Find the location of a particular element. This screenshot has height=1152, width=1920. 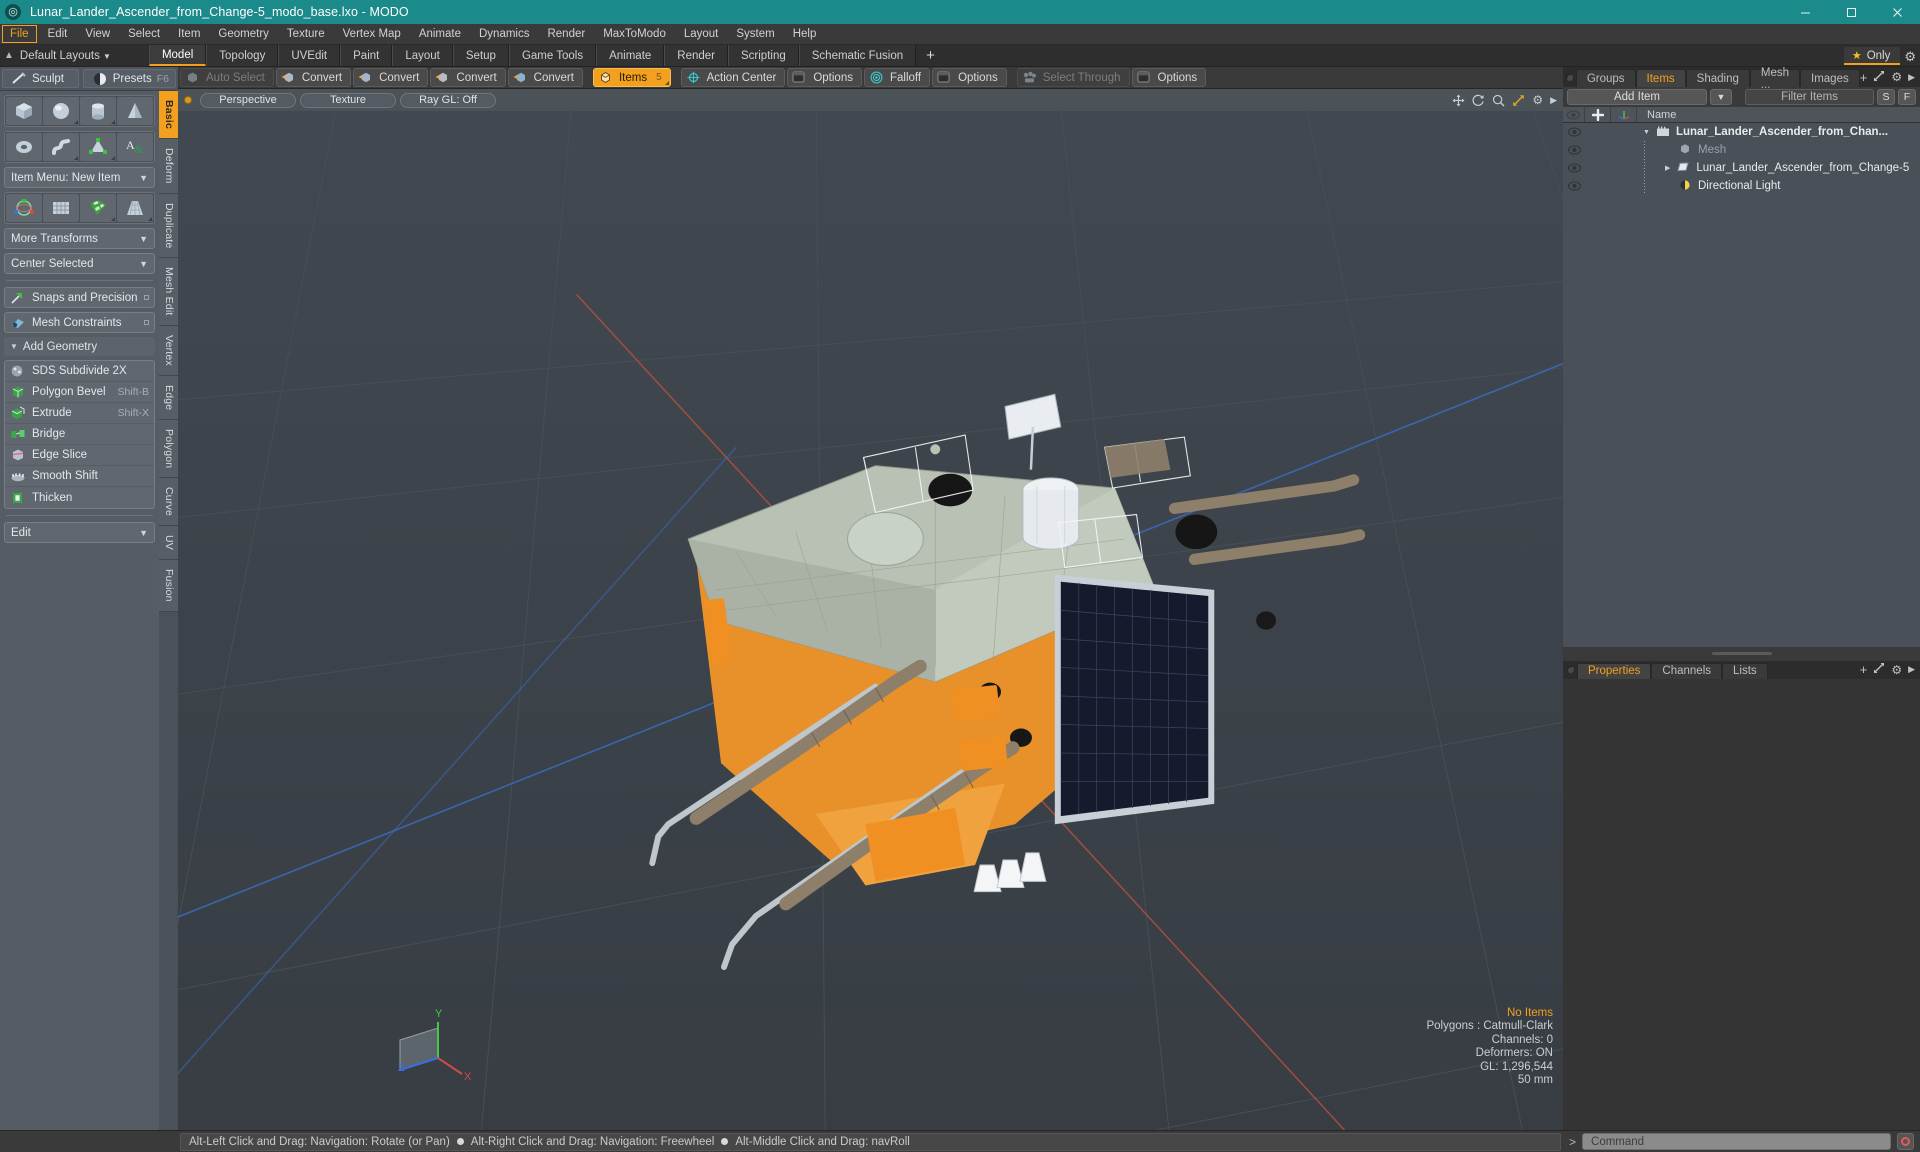

sphere-primitive is located at coordinates (61, 111).